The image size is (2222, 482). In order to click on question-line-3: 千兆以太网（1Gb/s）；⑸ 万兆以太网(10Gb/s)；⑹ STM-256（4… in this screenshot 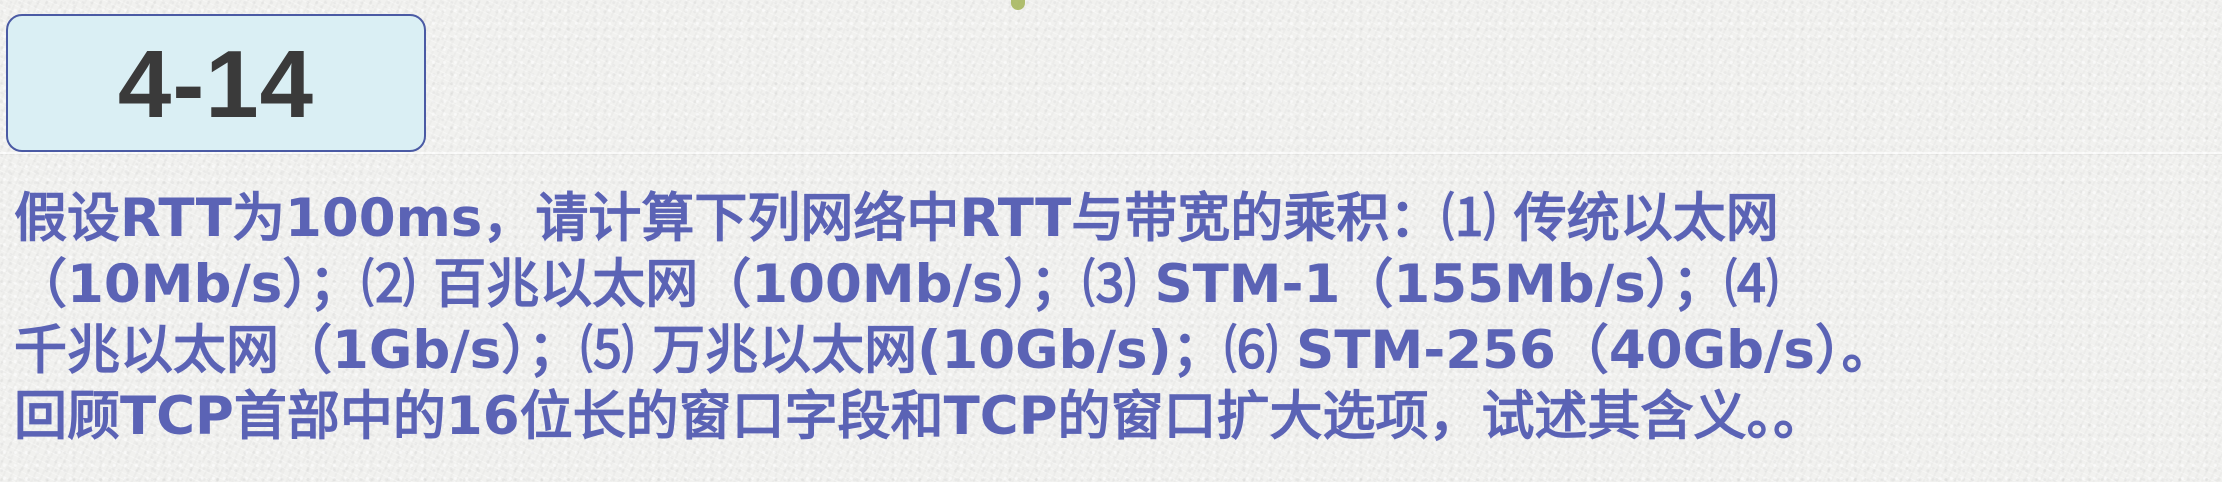, I will do `click(954, 350)`.